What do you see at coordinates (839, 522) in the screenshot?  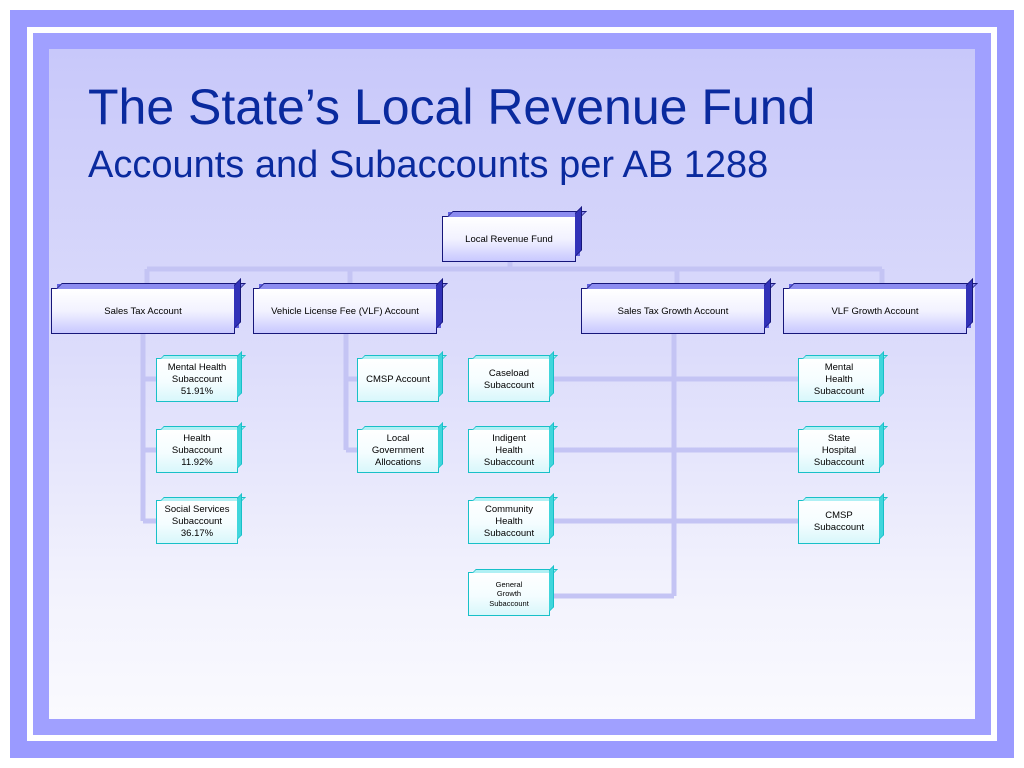 I see `vlf-cmsp-subaccount-node: CMSP Subaccount` at bounding box center [839, 522].